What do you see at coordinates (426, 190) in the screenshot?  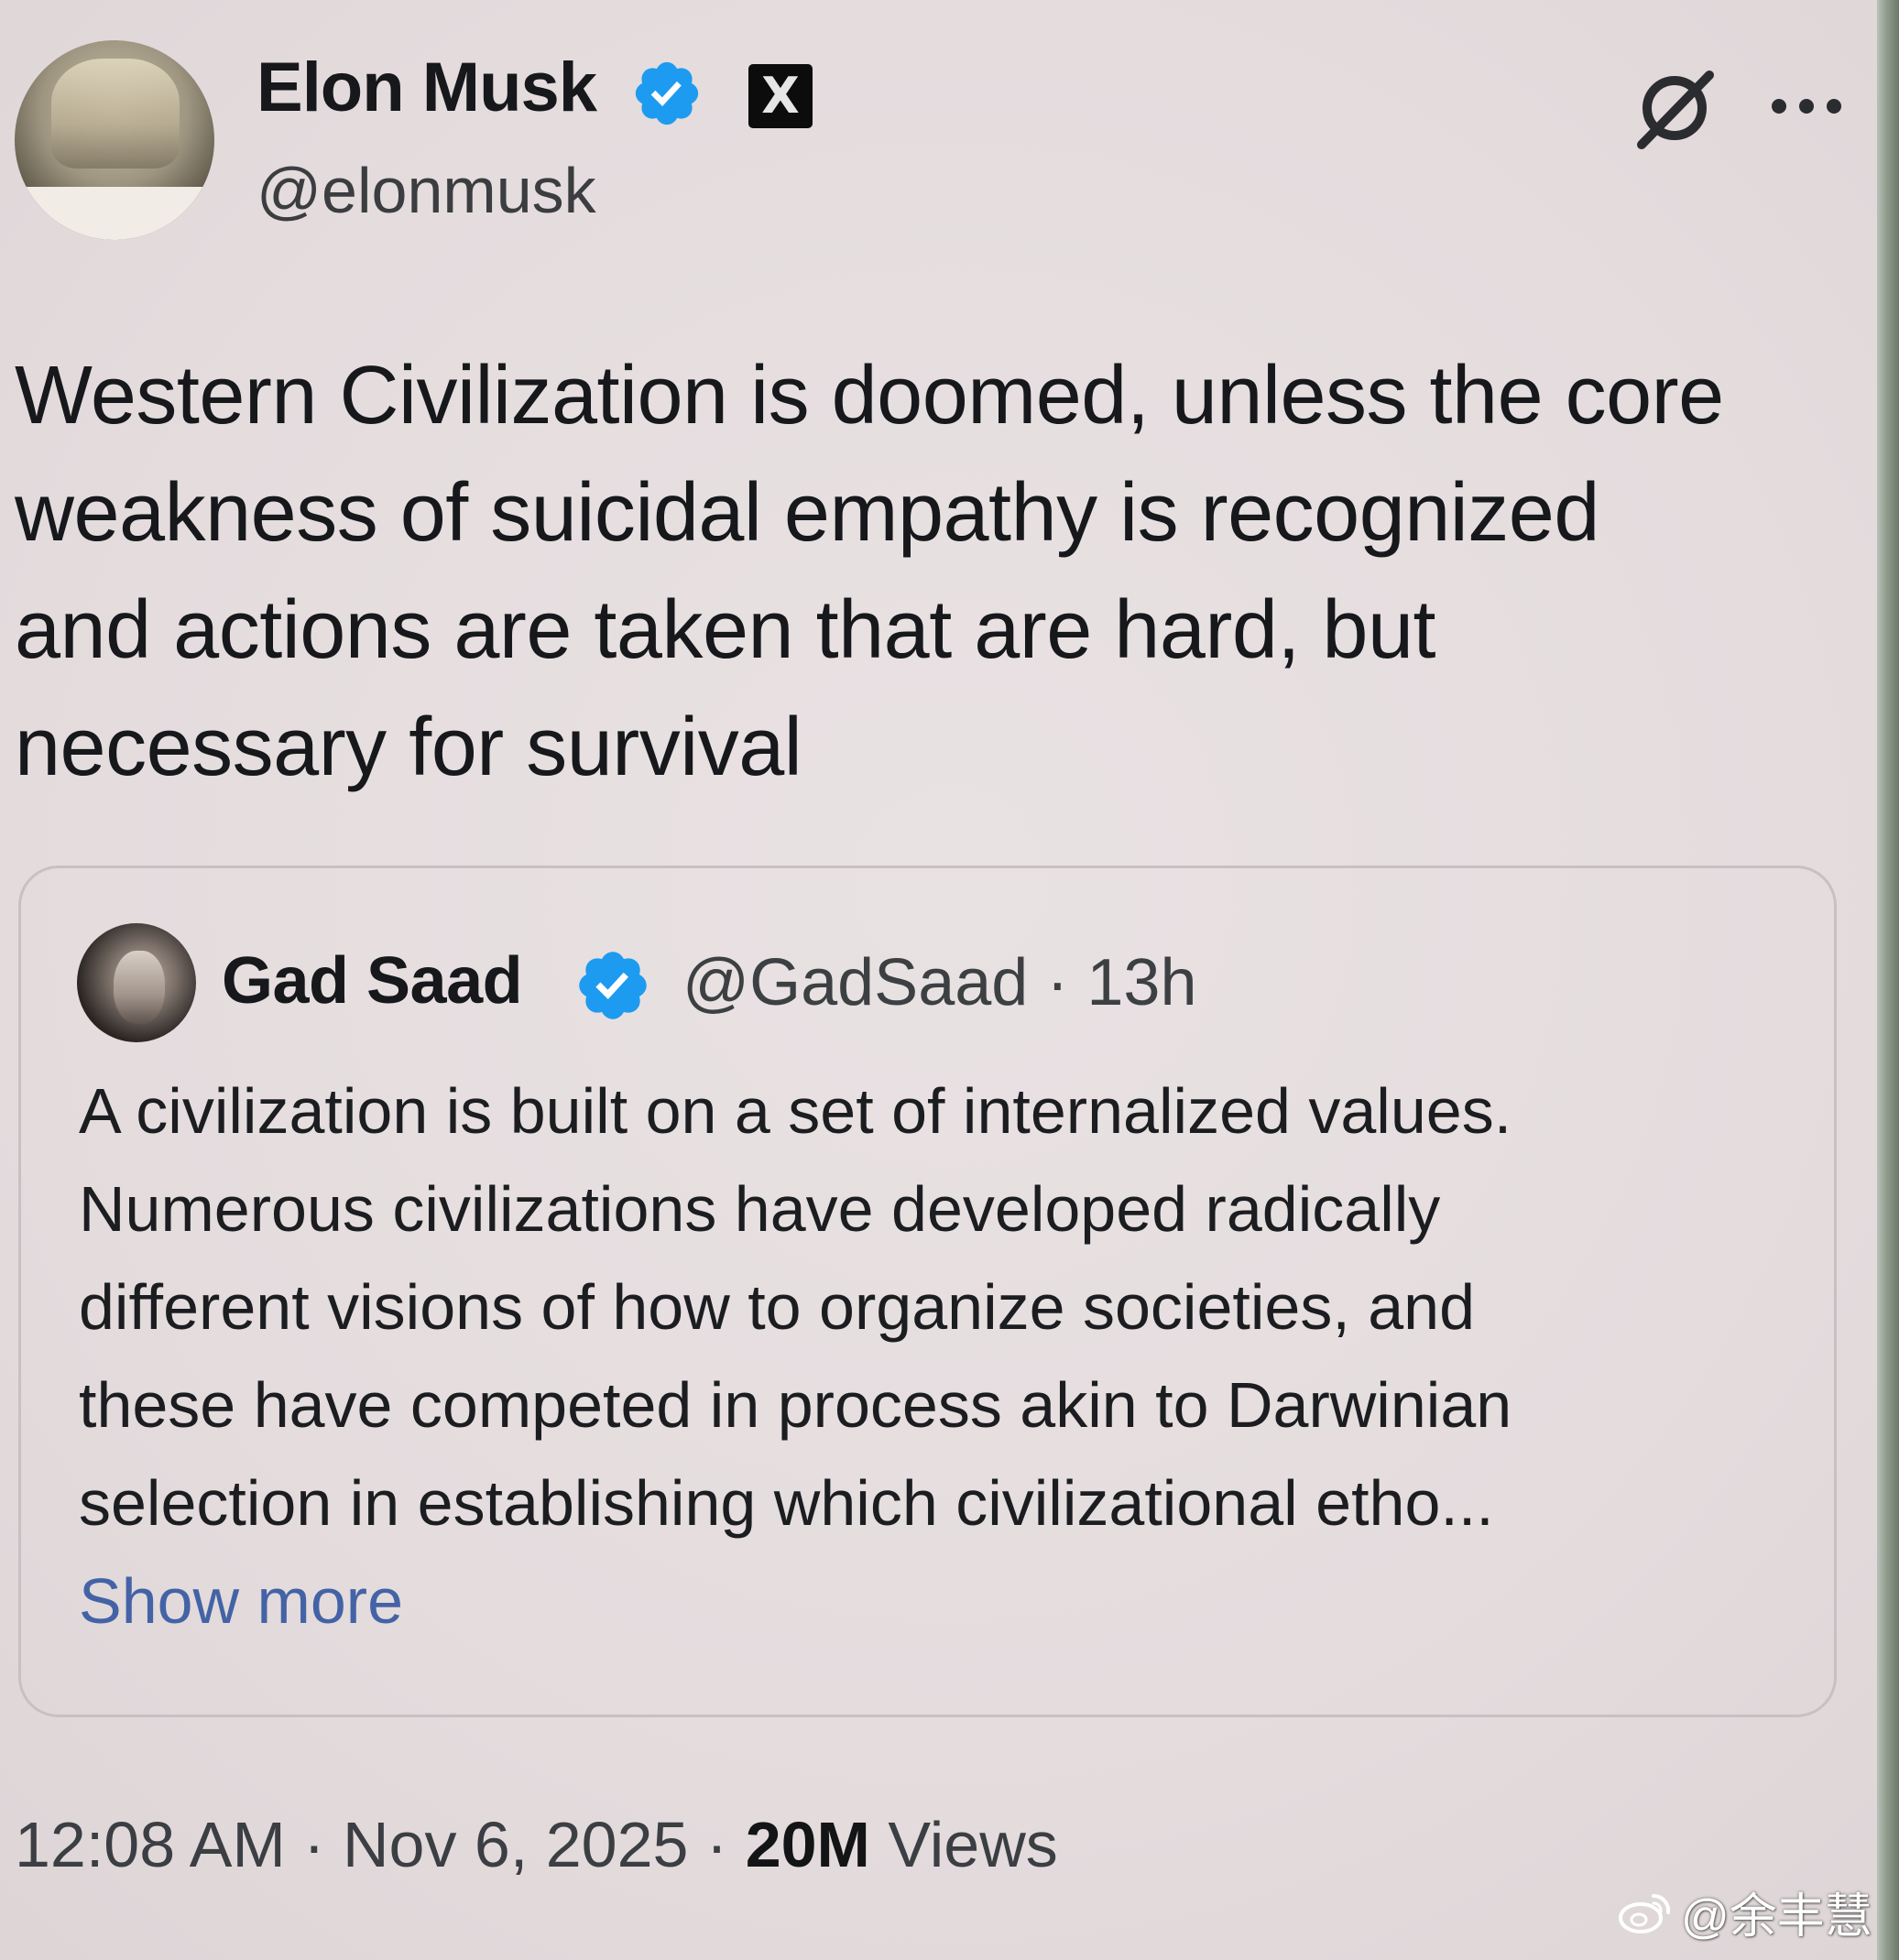 I see `author-handle: @elonmusk` at bounding box center [426, 190].